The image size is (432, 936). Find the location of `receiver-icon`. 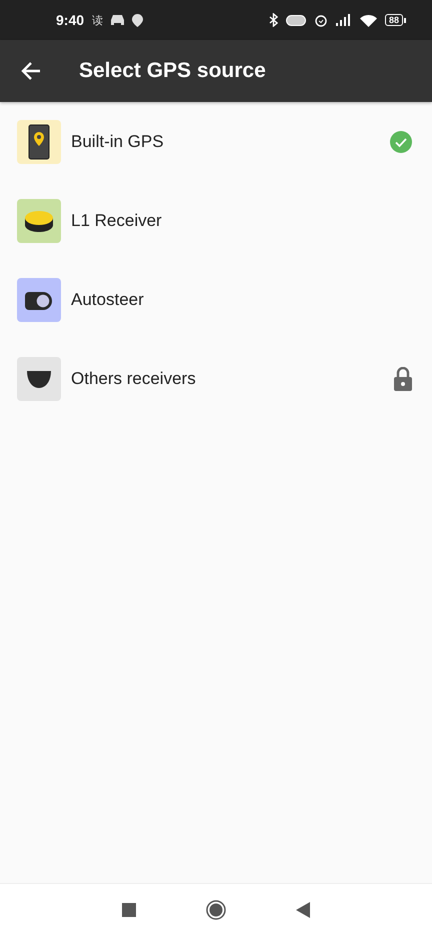

receiver-icon is located at coordinates (39, 220).